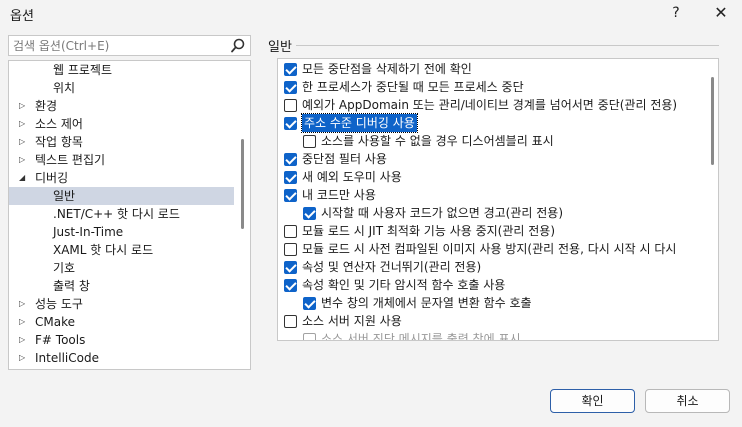  What do you see at coordinates (59, 124) in the screenshot?
I see `tree-item-label: 소스 제어` at bounding box center [59, 124].